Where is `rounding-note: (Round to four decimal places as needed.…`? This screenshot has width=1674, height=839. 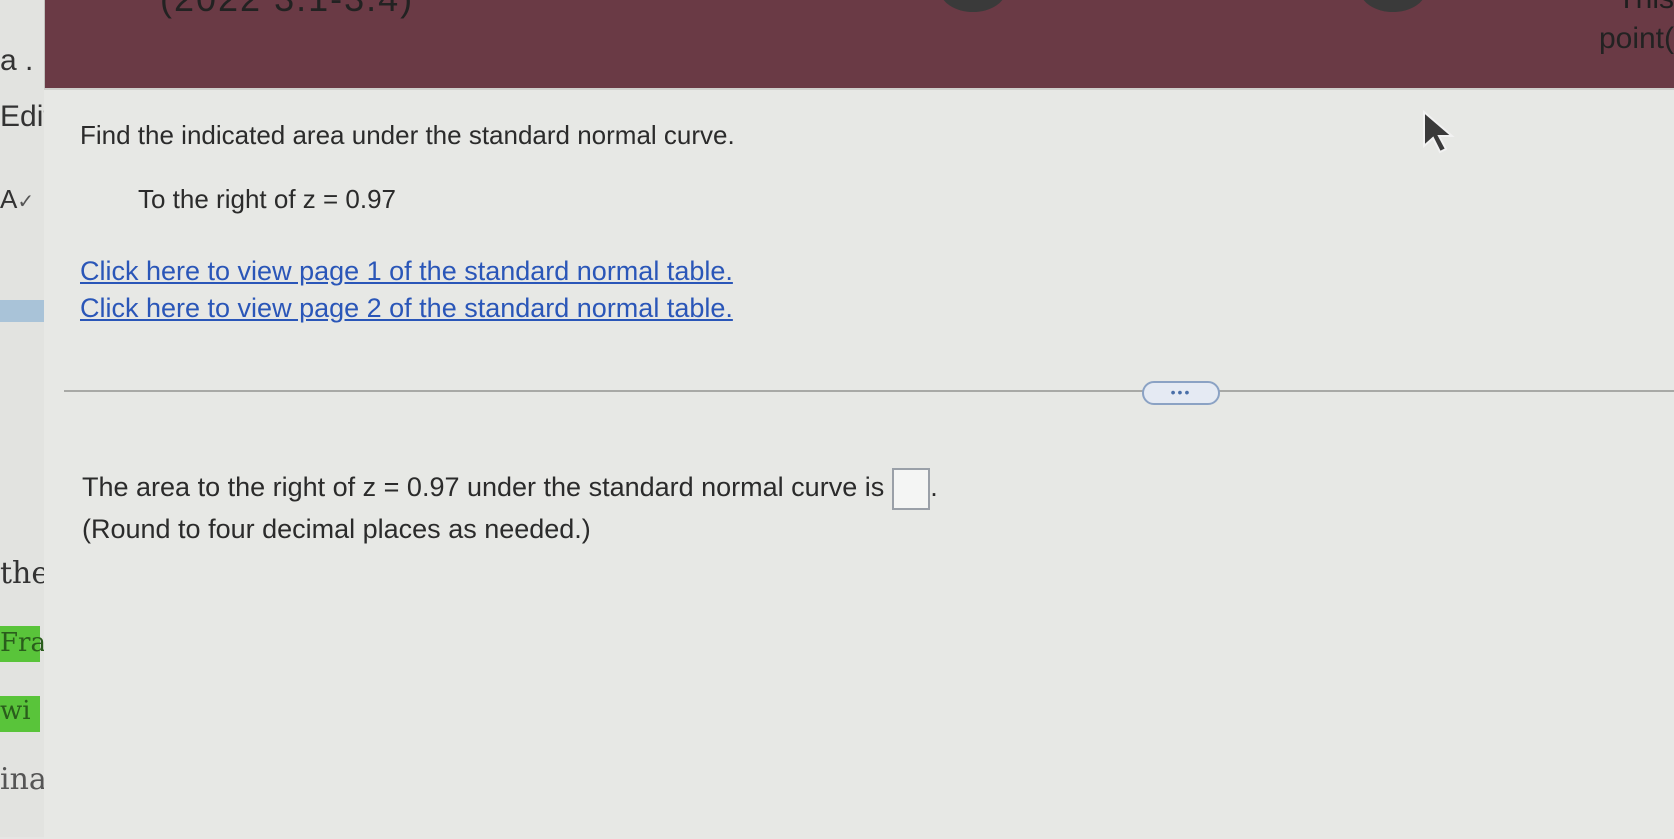
rounding-note: (Round to four decimal places as needed.… is located at coordinates (336, 529).